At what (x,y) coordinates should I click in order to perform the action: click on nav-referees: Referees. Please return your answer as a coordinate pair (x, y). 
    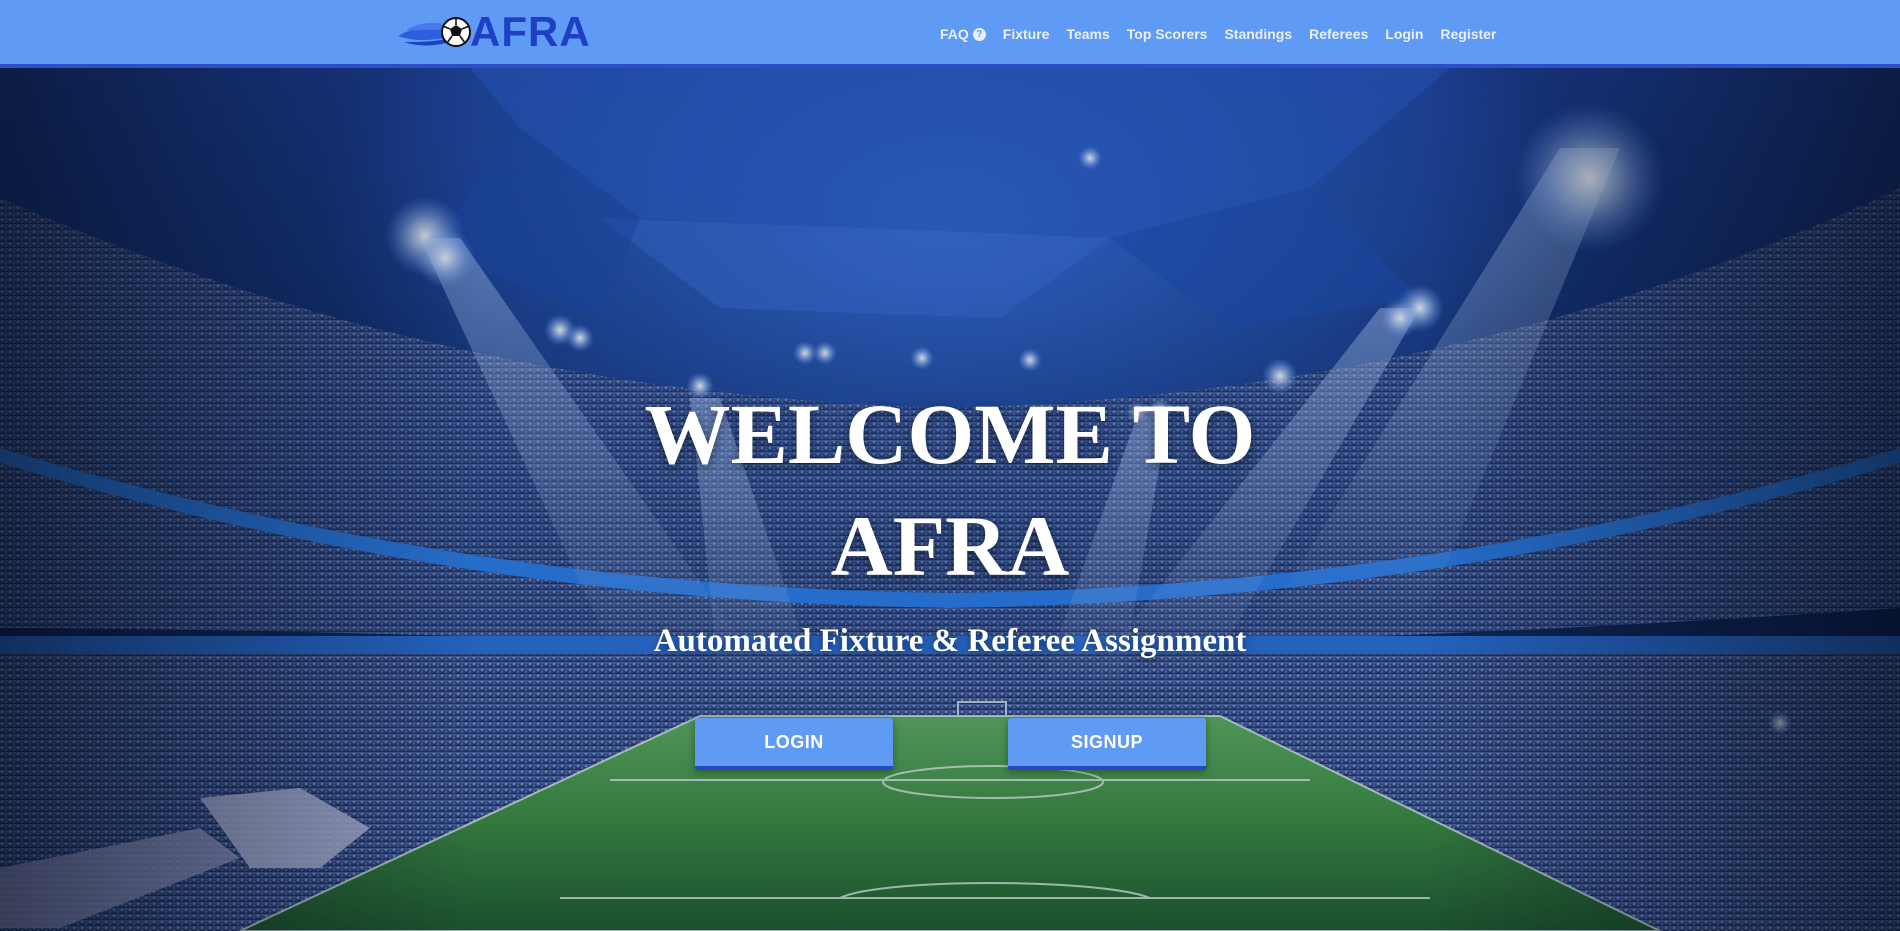
    Looking at the image, I should click on (1338, 34).